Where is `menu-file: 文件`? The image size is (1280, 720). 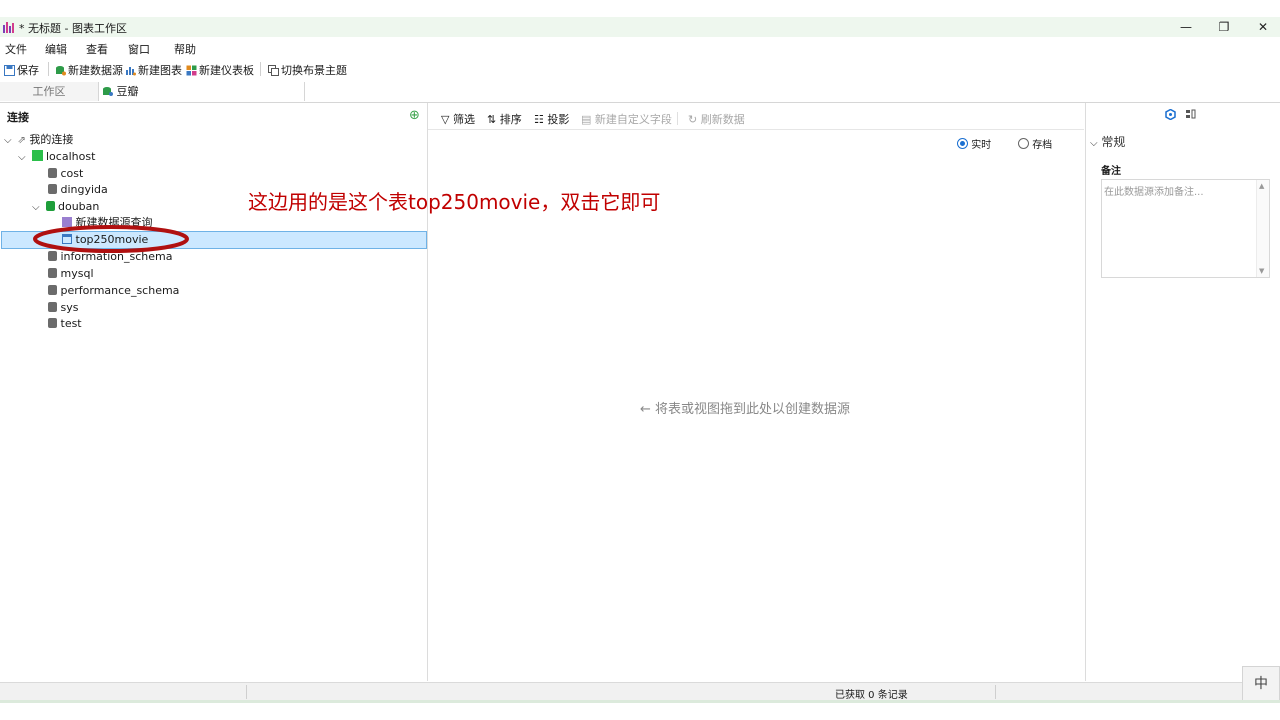 menu-file: 文件 is located at coordinates (16, 49).